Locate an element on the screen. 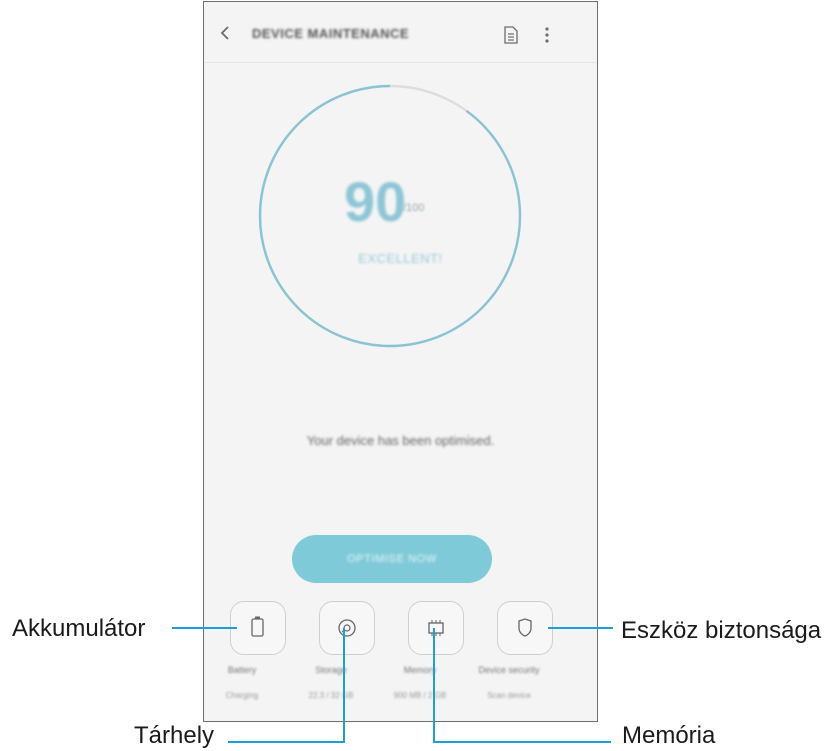 This screenshot has width=829, height=751. battery-tile is located at coordinates (258, 628).